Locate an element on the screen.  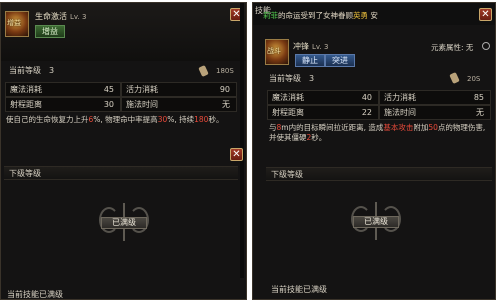
marquee-text: 的命运受到了女神眷顾 is located at coordinates (315, 15).